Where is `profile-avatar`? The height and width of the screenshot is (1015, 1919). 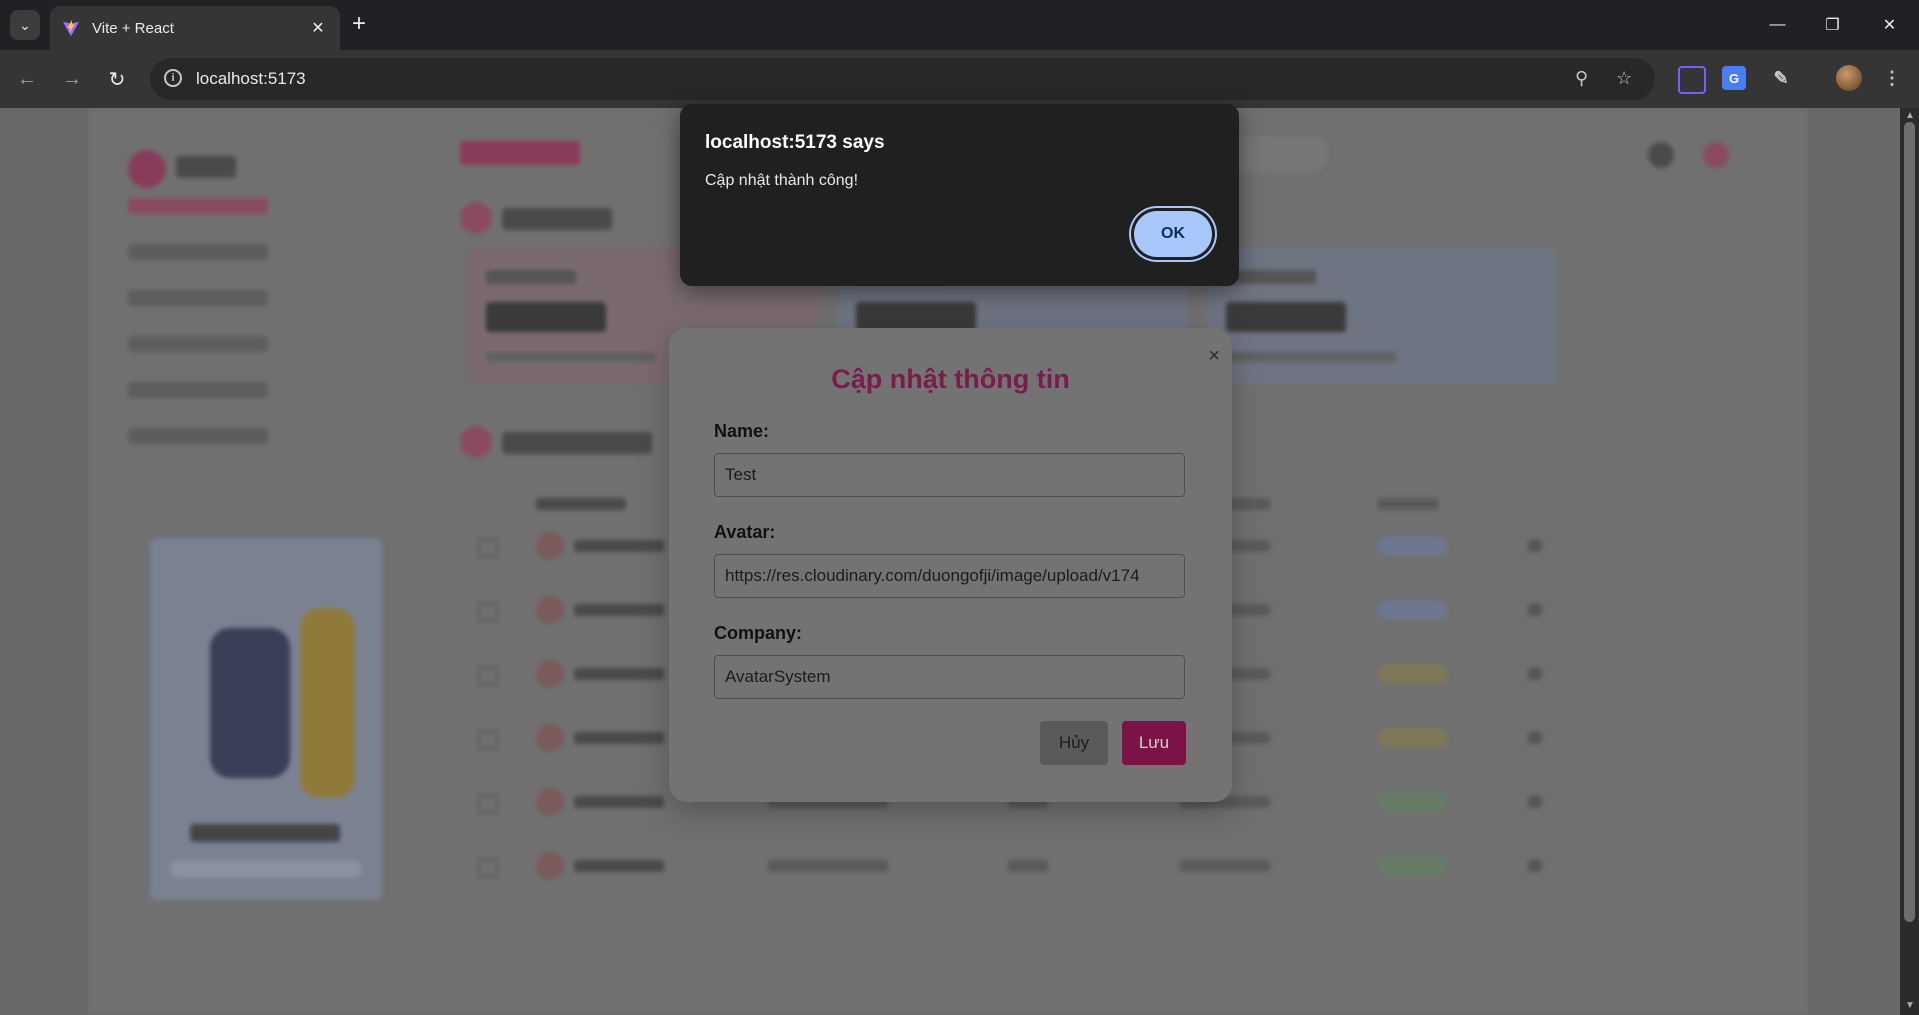
profile-avatar is located at coordinates (1849, 78).